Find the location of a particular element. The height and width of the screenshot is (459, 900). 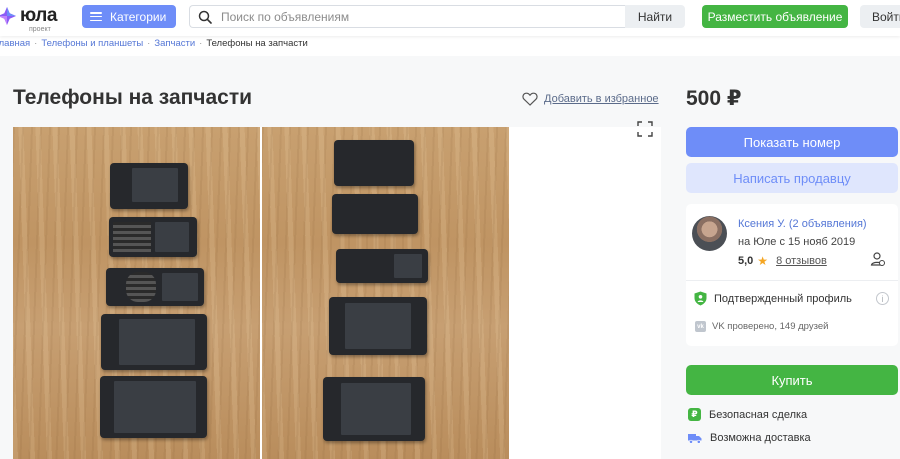

logo-subtitle: проект is located at coordinates (40, 29).